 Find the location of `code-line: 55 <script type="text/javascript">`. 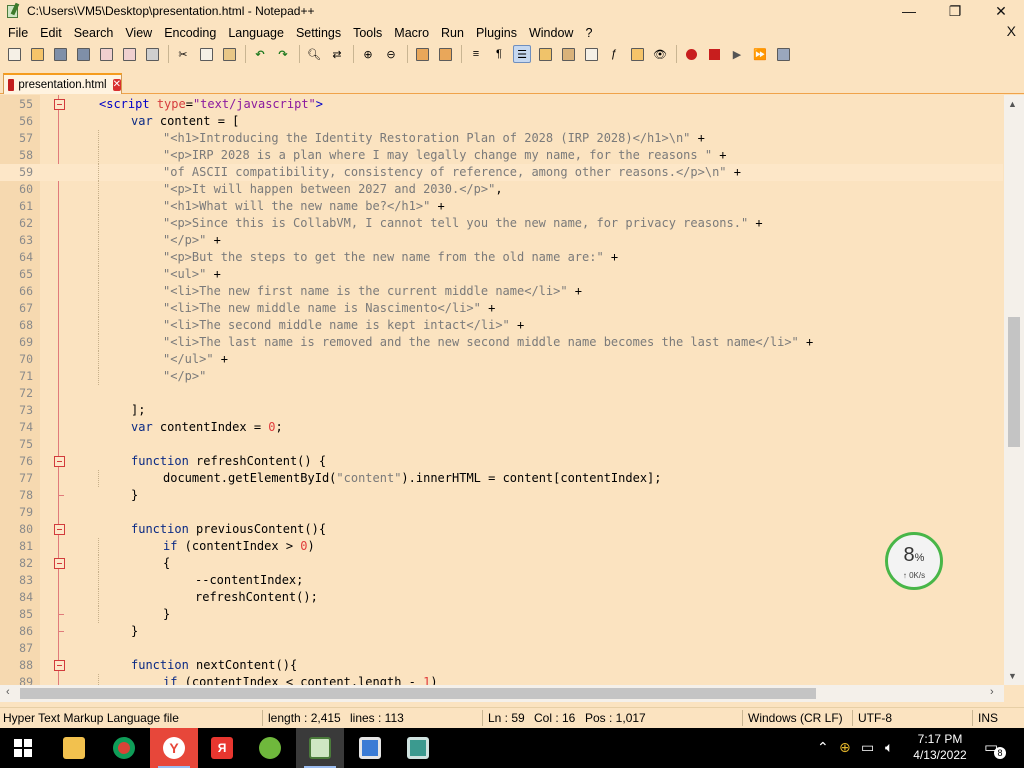

code-line: 55 <script type="text/javascript"> is located at coordinates (501, 104).